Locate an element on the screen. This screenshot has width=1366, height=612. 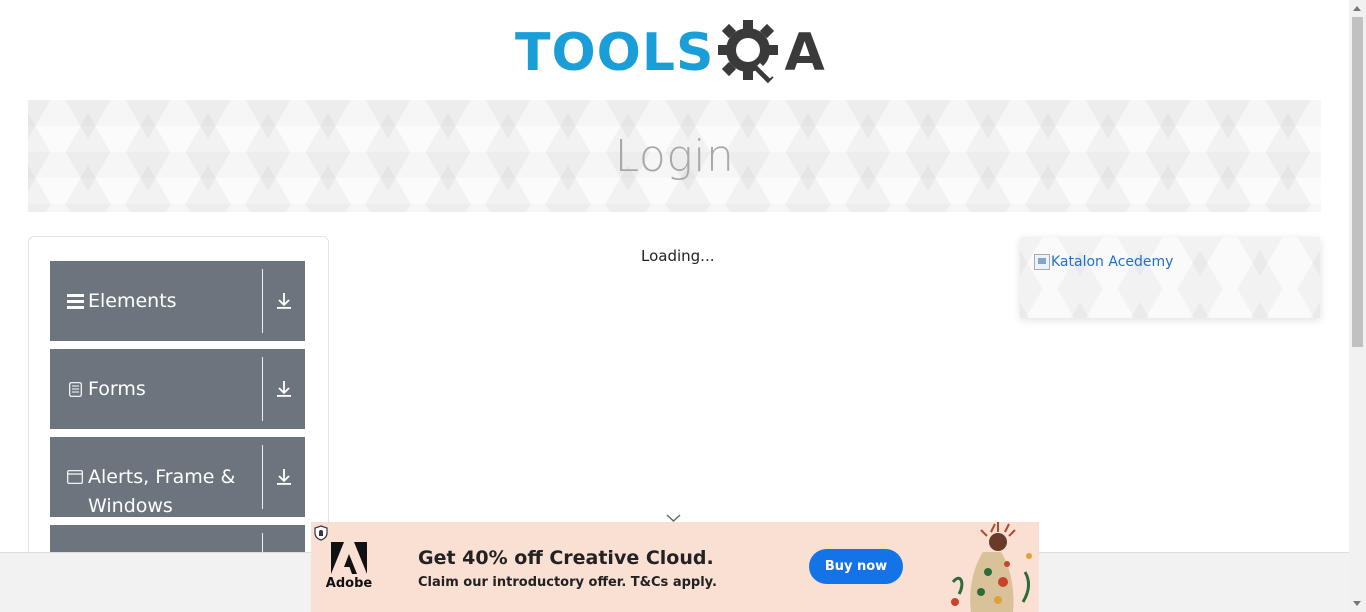
katalon-ad-image: Katalon Acedemy is located at coordinates (1103, 262).